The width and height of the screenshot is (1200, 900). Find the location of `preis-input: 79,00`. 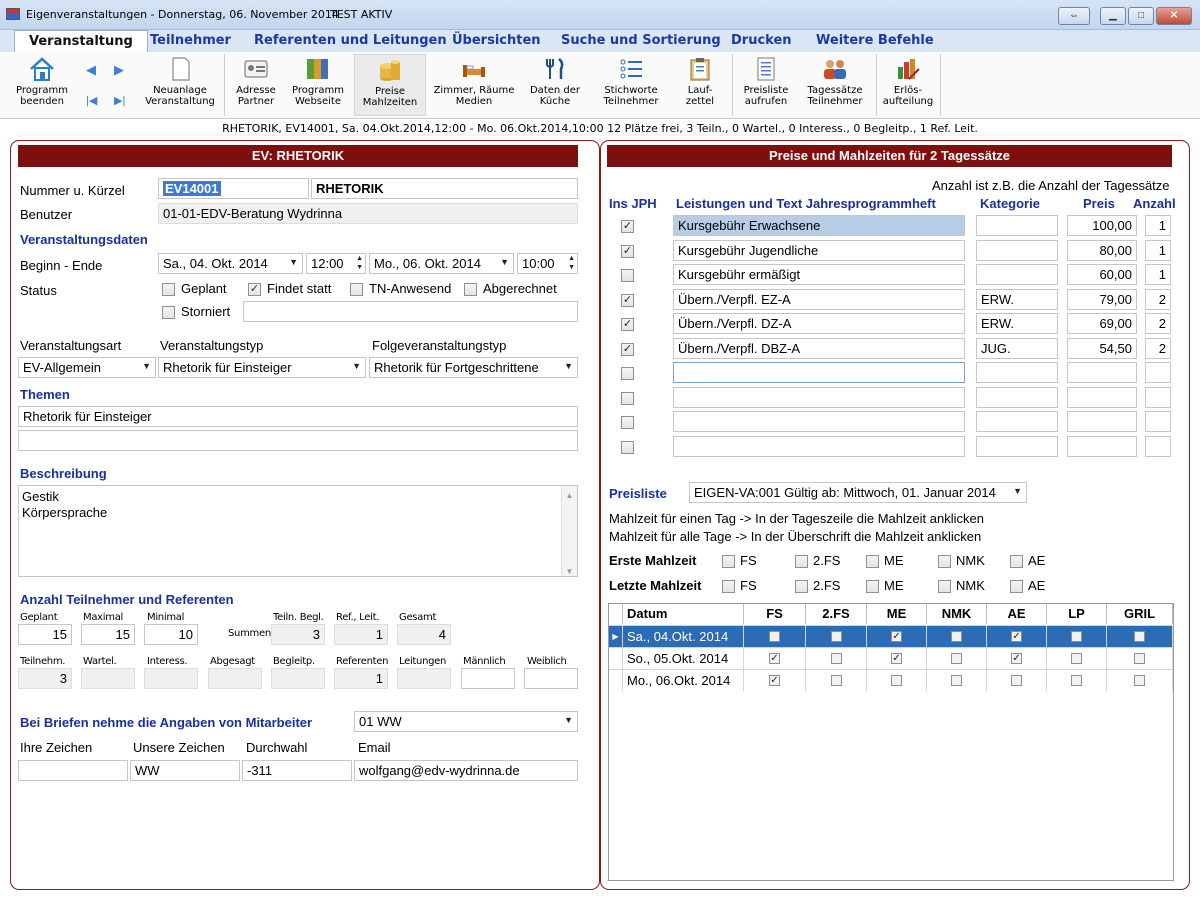

preis-input: 79,00 is located at coordinates (1102, 299).